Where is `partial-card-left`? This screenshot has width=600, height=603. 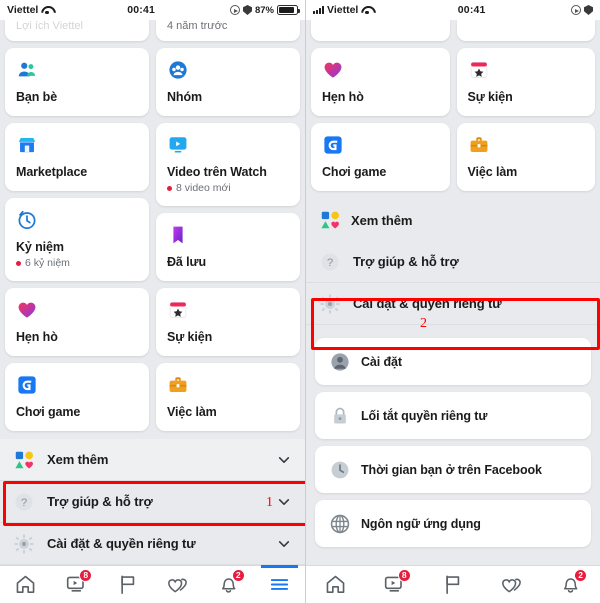 partial-card-left is located at coordinates (380, 30).